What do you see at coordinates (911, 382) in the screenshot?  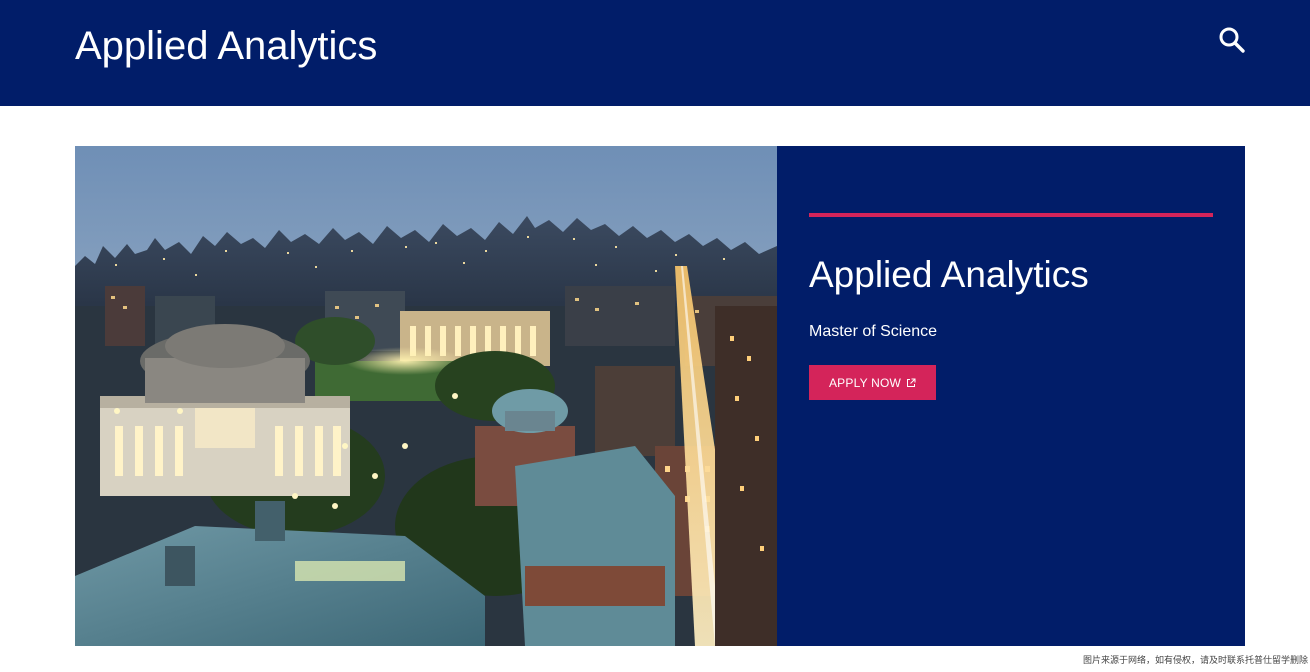 I see `external-link-icon` at bounding box center [911, 382].